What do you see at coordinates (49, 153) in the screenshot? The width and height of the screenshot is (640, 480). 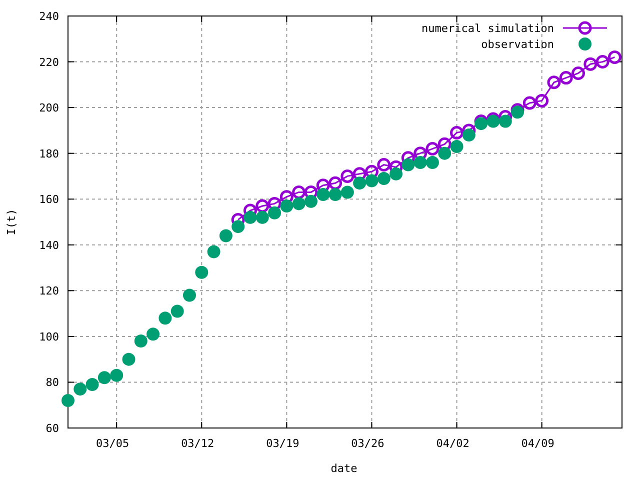 I see `tick-label: 180` at bounding box center [49, 153].